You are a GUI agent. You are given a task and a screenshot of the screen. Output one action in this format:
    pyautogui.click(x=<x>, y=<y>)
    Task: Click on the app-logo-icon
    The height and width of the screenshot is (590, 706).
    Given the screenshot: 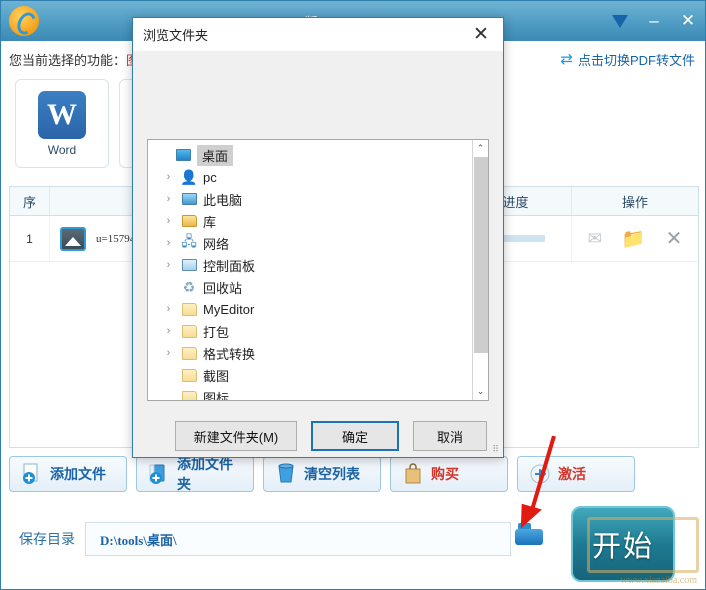 What is the action you would take?
    pyautogui.click(x=24, y=21)
    